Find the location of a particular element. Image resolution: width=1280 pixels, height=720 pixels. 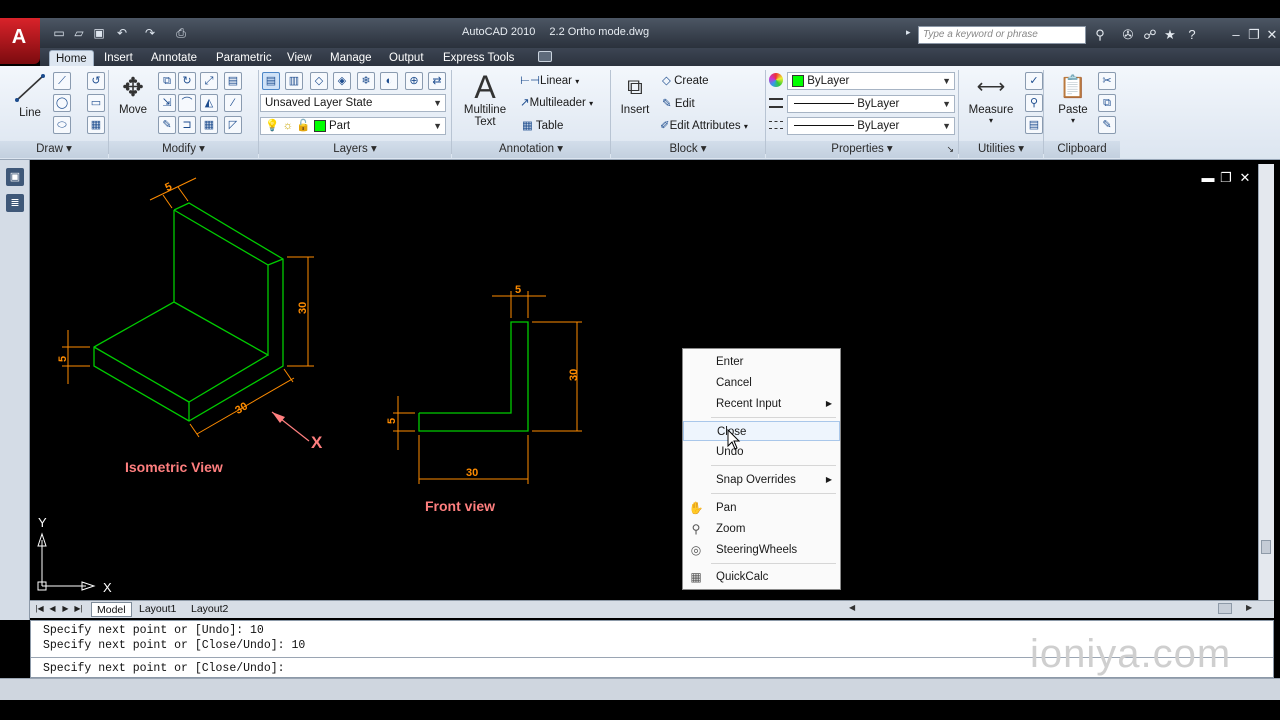

menu-item-recent-input: Recent Input ▶ is located at coordinates (761, 404).